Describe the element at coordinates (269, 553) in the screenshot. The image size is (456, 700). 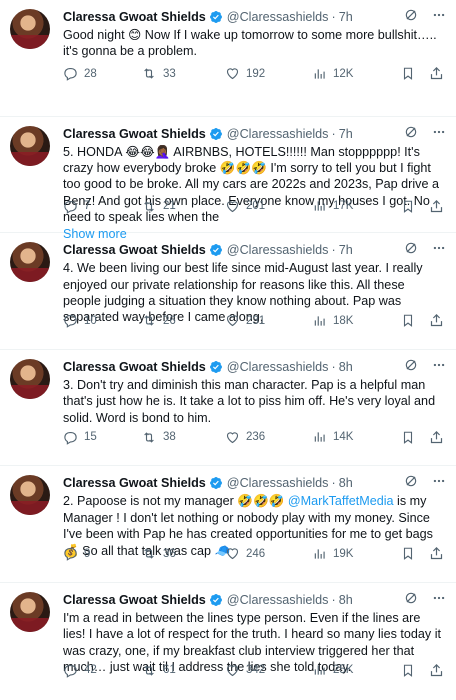
I see `like-button: 246` at that location.